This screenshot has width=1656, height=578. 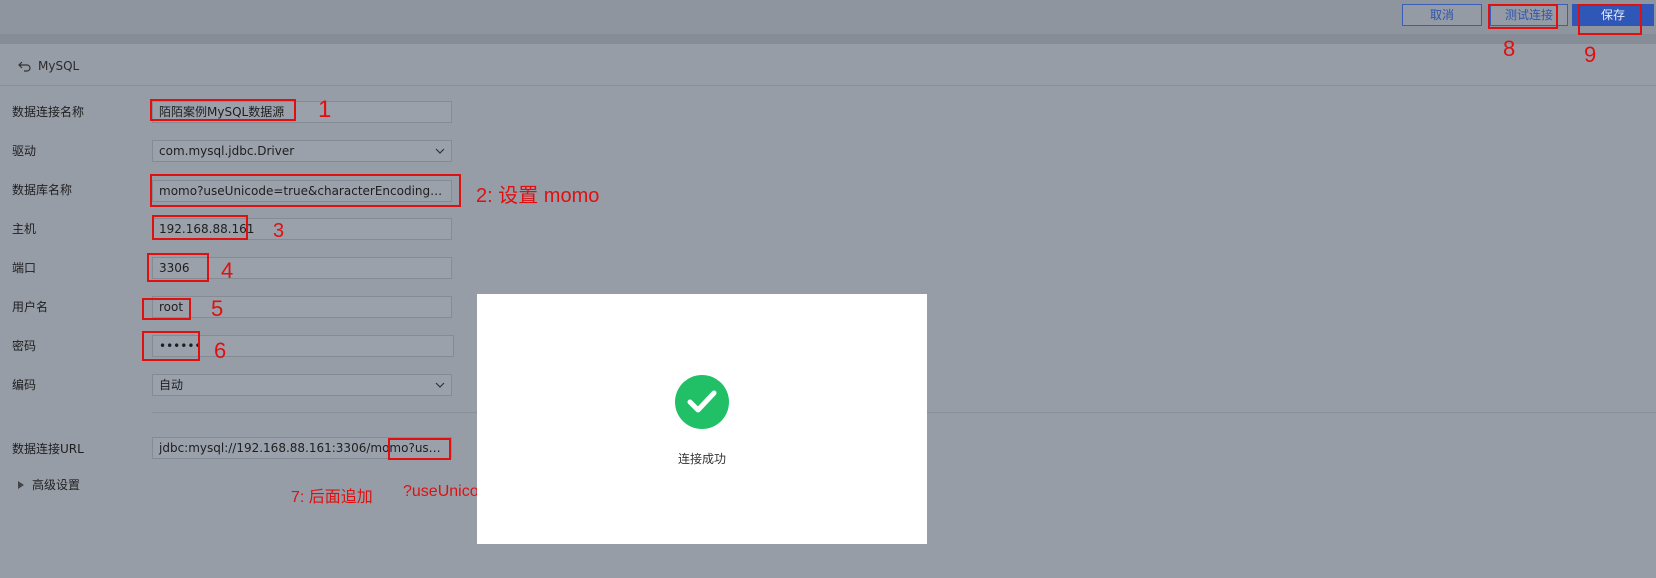 I want to click on driver-value: com.mysql.jdbc.Driver, so click(x=227, y=151).